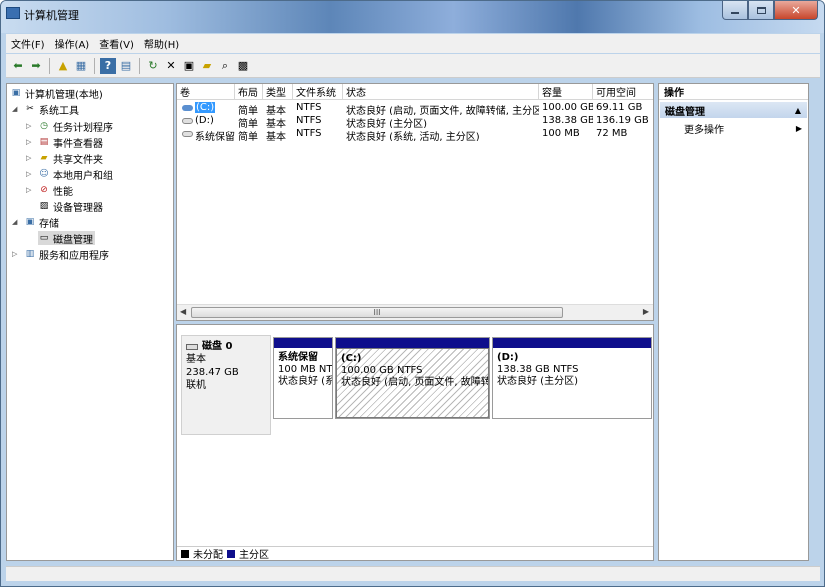 This screenshot has height=587, width=825. What do you see at coordinates (249, 92) in the screenshot?
I see `column-header-layout: 布局` at bounding box center [249, 92].